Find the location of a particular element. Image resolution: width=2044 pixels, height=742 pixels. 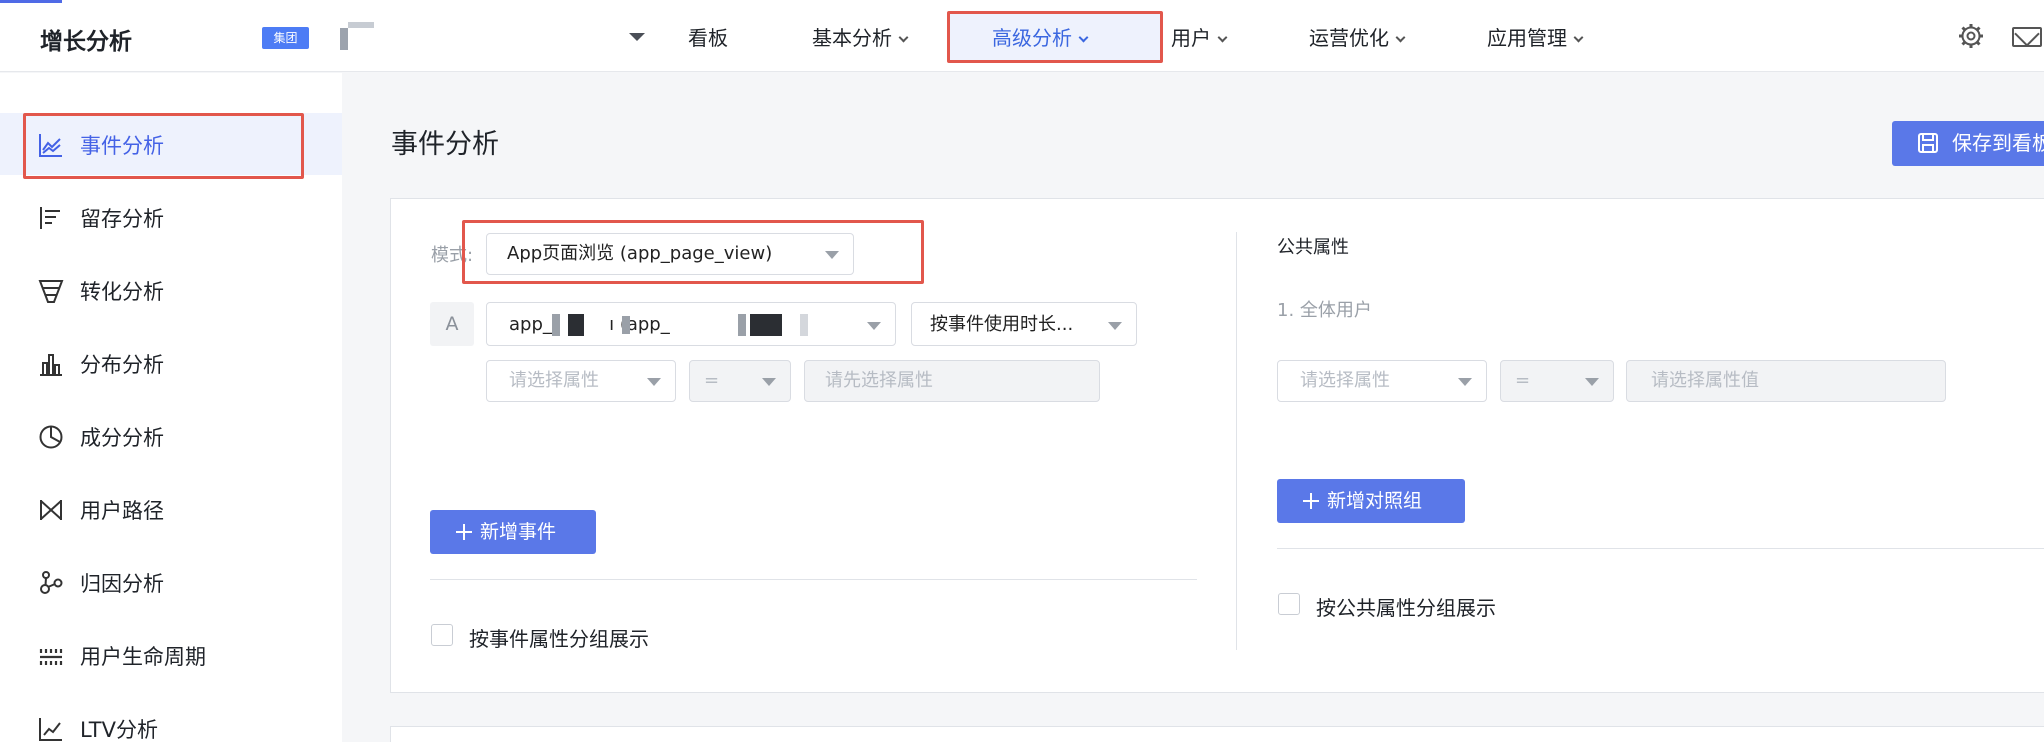

save-button-label: 保存到看板 is located at coordinates (1998, 143).